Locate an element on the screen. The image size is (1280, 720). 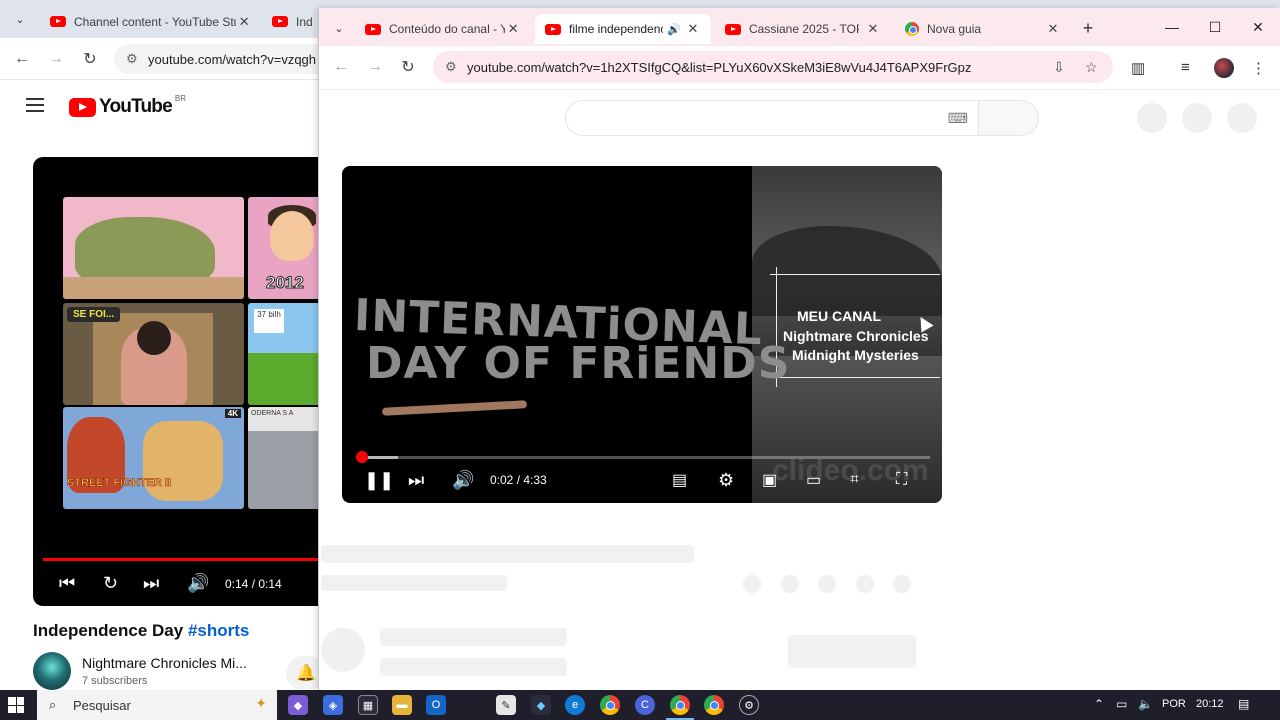
tab-cassiane-2025: Cassiane 2025 - TOP ✕ is located at coordinates (803, 29).